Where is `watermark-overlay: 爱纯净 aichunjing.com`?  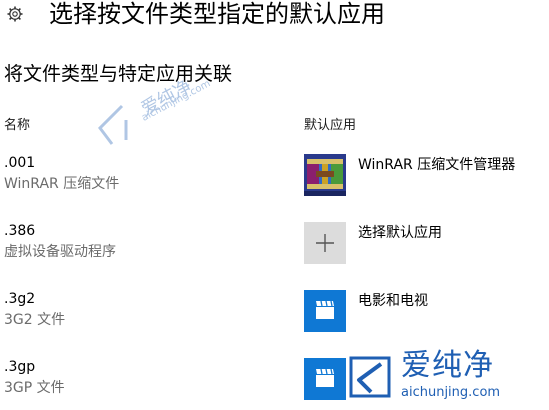 watermark-overlay: 爱纯净 aichunjing.com is located at coordinates (152, 117).